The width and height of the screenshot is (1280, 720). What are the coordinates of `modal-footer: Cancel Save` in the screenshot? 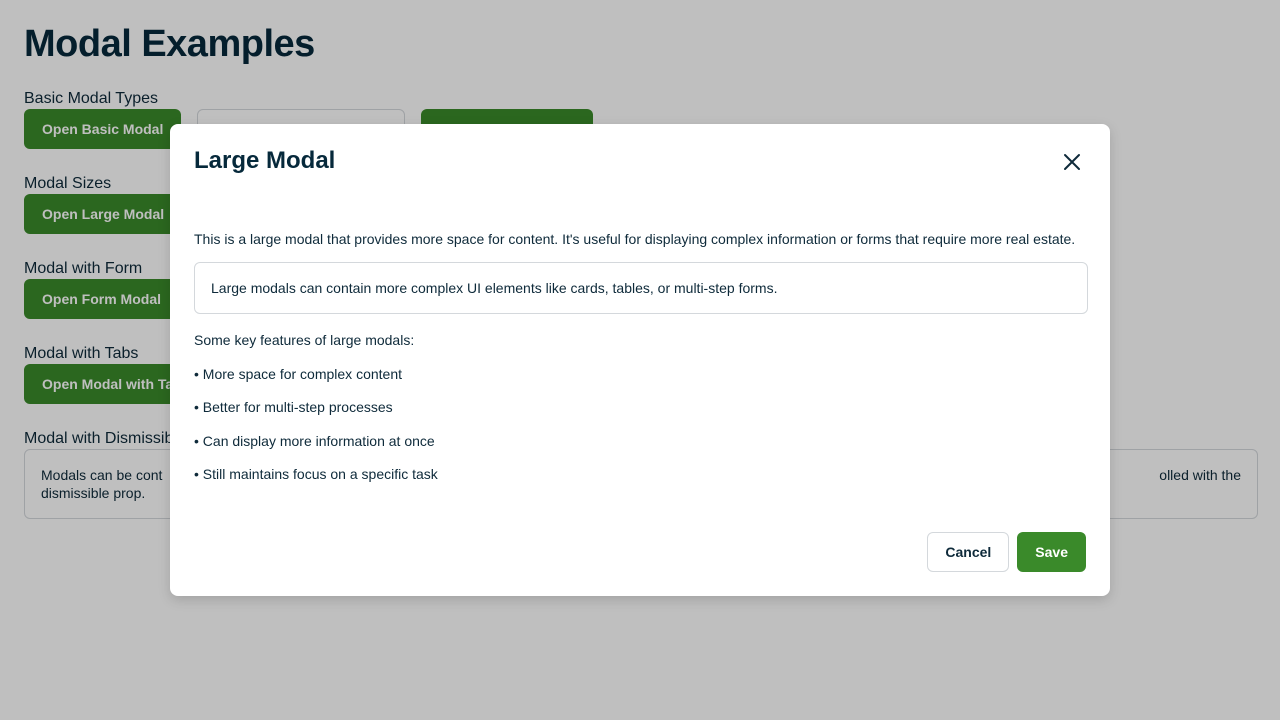 It's located at (1006, 552).